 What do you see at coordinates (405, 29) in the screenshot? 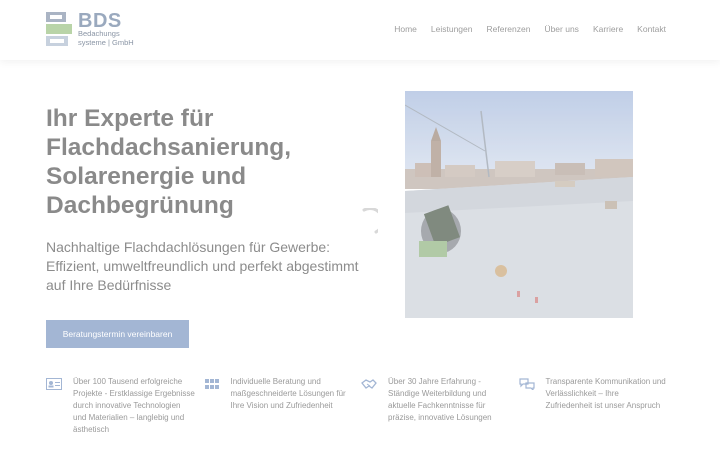
I see `nav-home: Home` at bounding box center [405, 29].